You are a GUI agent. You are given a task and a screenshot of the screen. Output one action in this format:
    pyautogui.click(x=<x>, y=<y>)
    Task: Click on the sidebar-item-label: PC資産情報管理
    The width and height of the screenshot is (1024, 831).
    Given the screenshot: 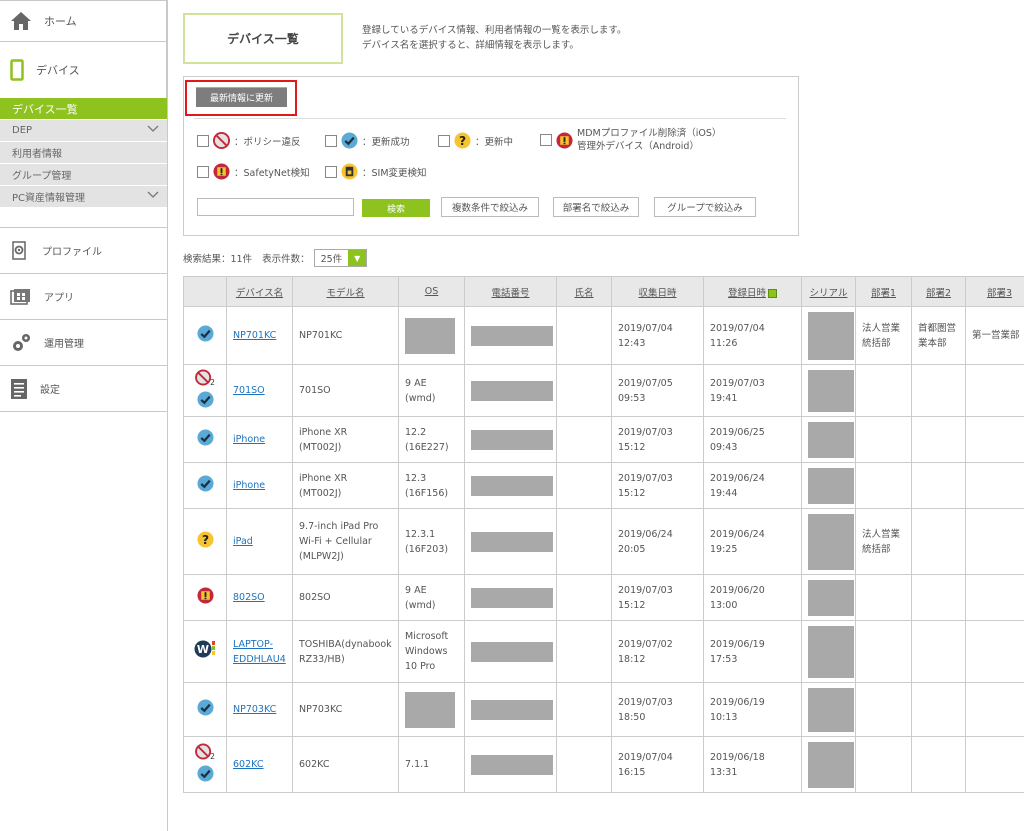 What is the action you would take?
    pyautogui.click(x=49, y=198)
    